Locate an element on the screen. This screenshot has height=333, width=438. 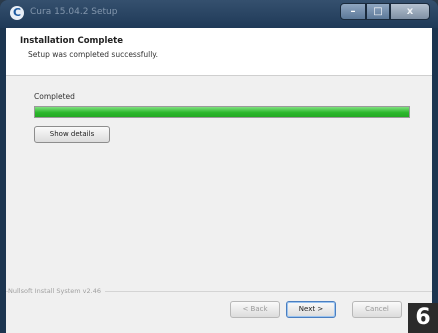
progress-fill is located at coordinates (222, 112).